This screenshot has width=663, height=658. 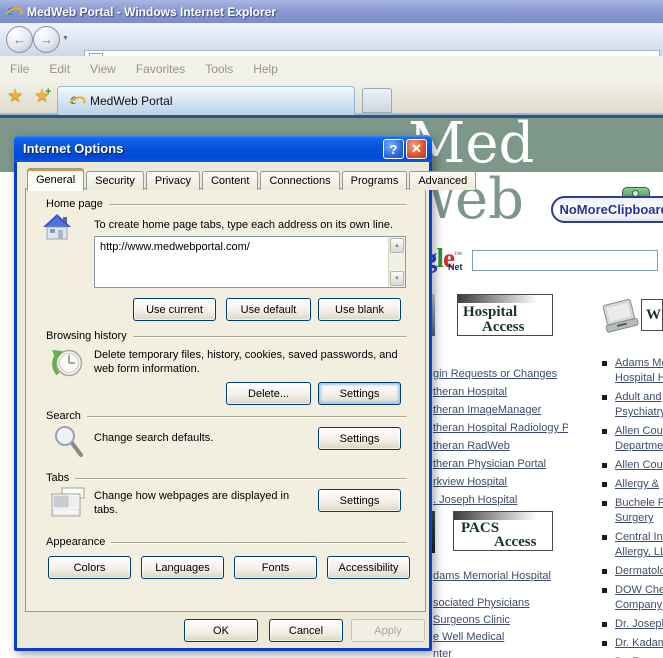 I want to click on fonts-button: Fonts, so click(x=275, y=567).